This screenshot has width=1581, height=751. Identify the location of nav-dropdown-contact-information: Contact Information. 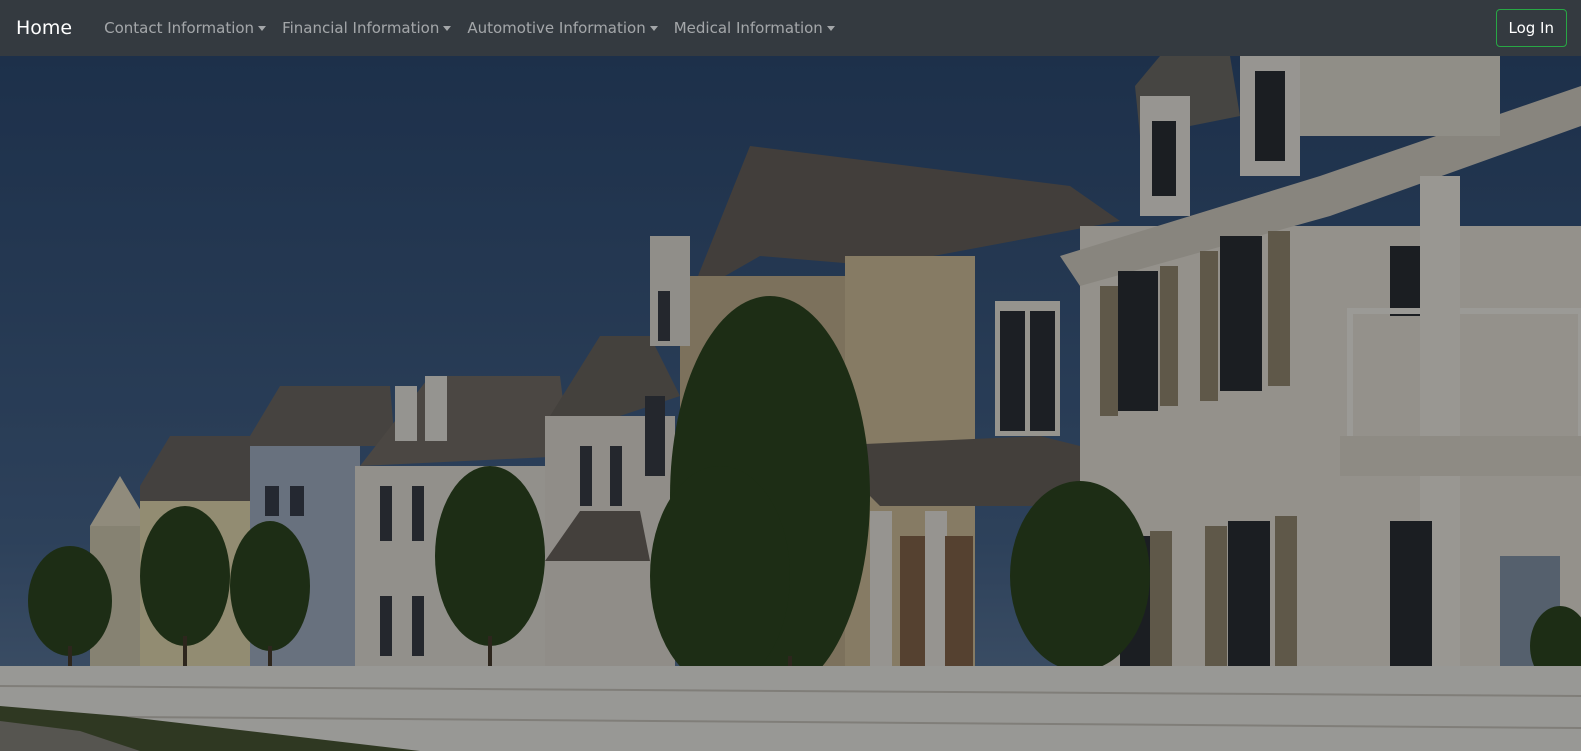
(185, 28).